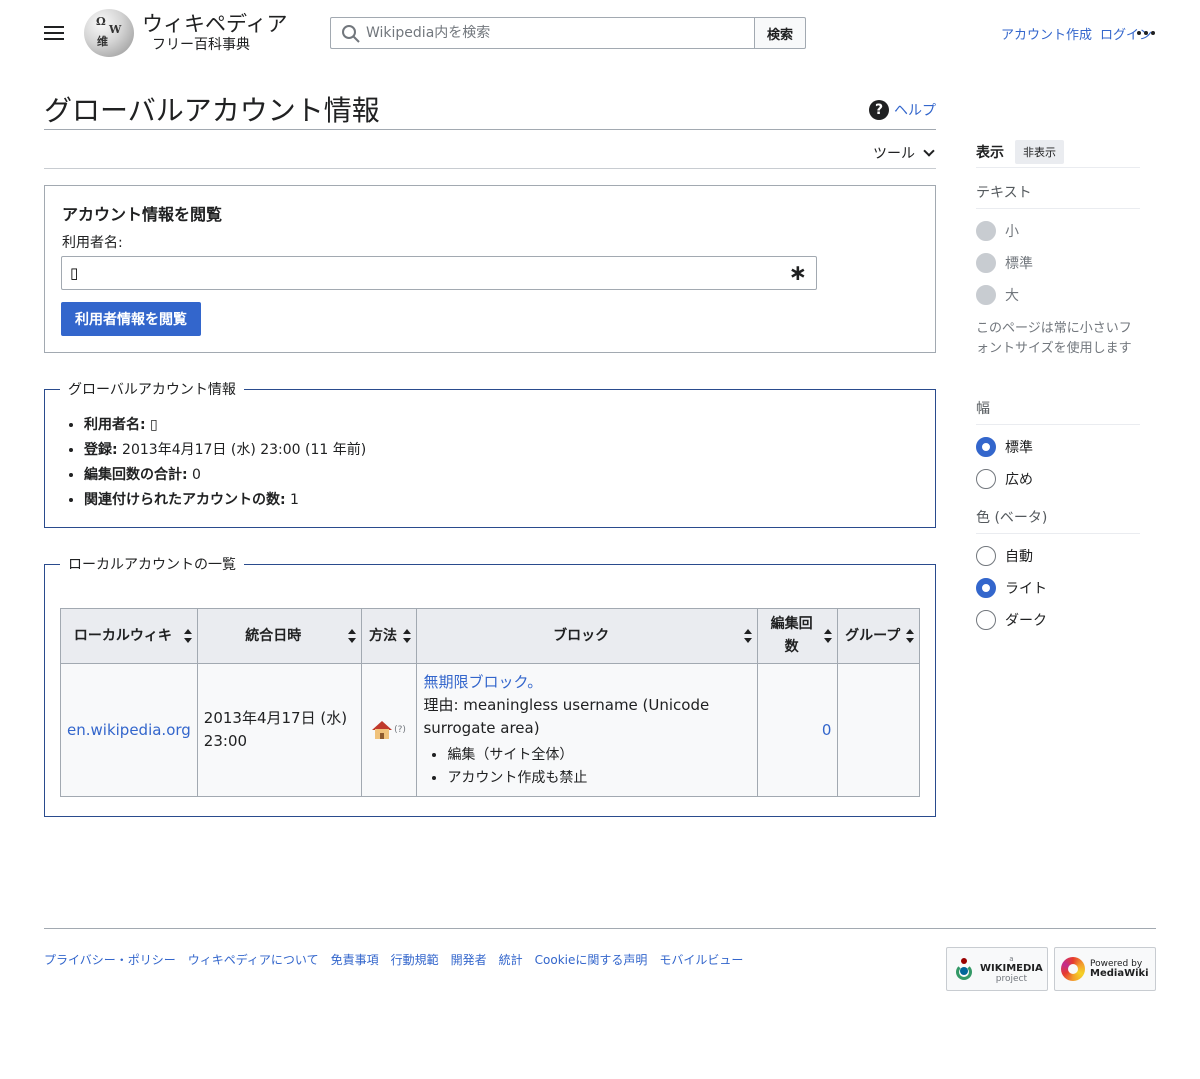  I want to click on page-title: グローバルアカウント情報, so click(212, 110).